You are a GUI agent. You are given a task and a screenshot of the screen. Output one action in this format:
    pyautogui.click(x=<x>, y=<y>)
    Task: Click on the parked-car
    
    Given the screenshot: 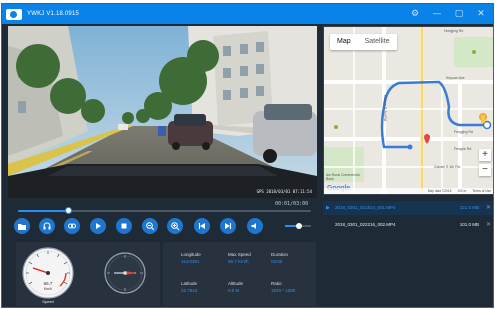 What is the action you would take?
    pyautogui.click(x=285, y=133)
    